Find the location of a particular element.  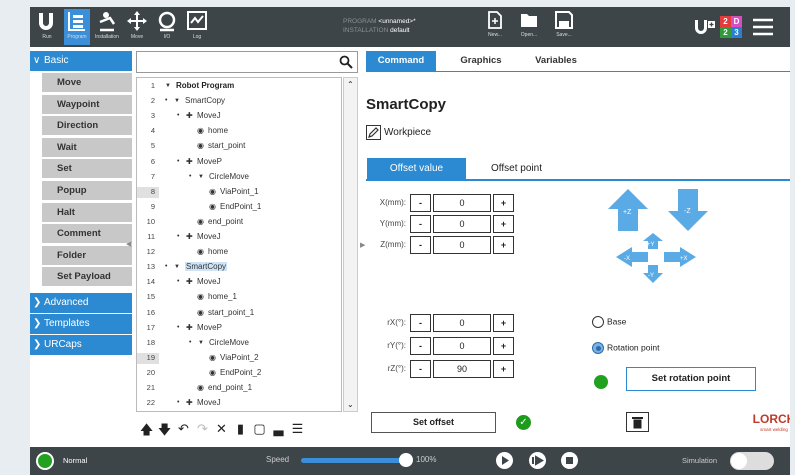

command-move: Move is located at coordinates (87, 82).